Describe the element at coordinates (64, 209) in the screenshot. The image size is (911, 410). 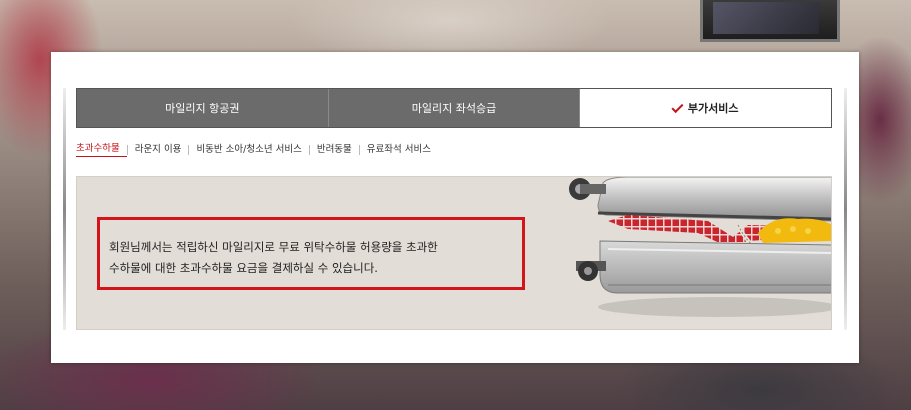
I see `card-rail-left` at that location.